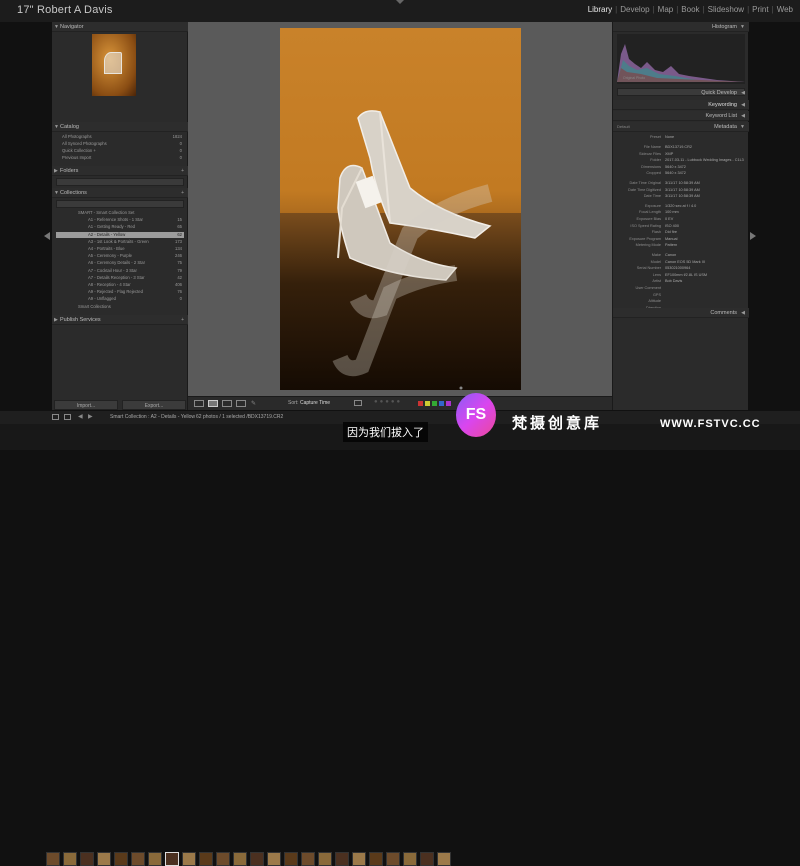  Describe the element at coordinates (120, 171) in the screenshot. I see `folders-header: ▶ Folders +` at that location.